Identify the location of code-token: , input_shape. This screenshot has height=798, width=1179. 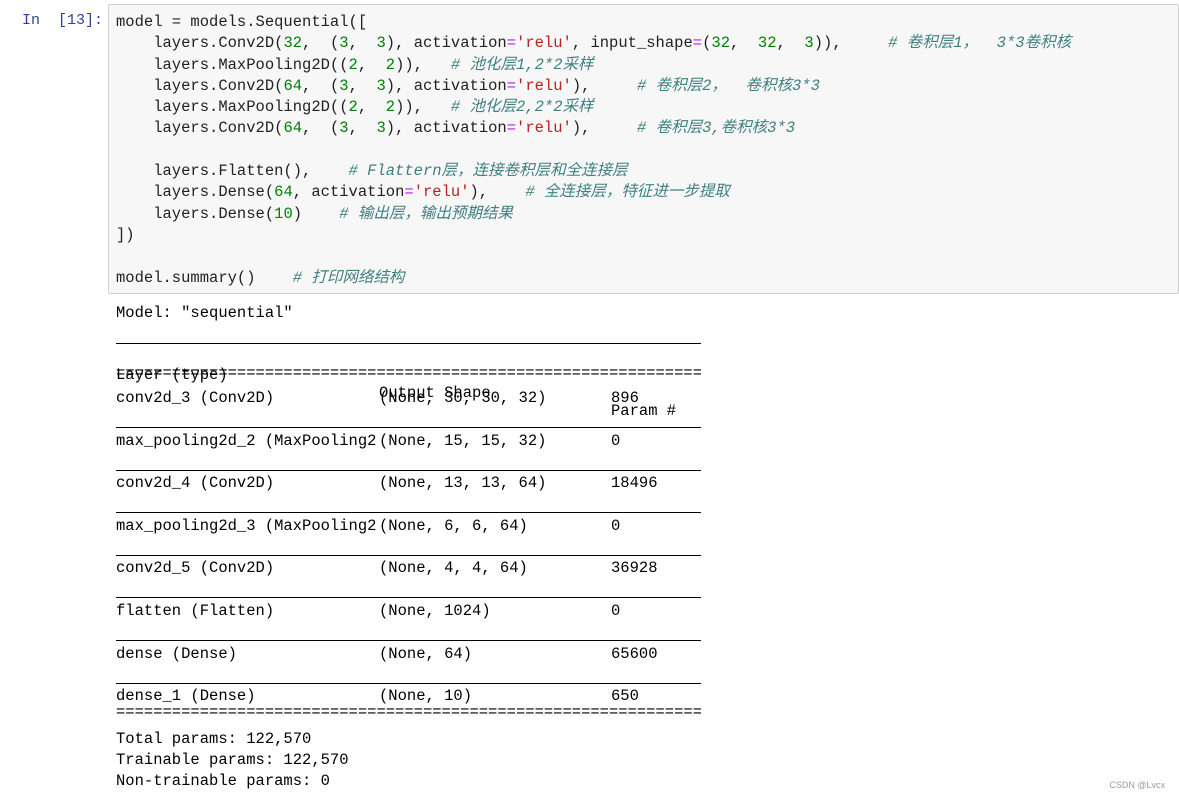
(632, 43).